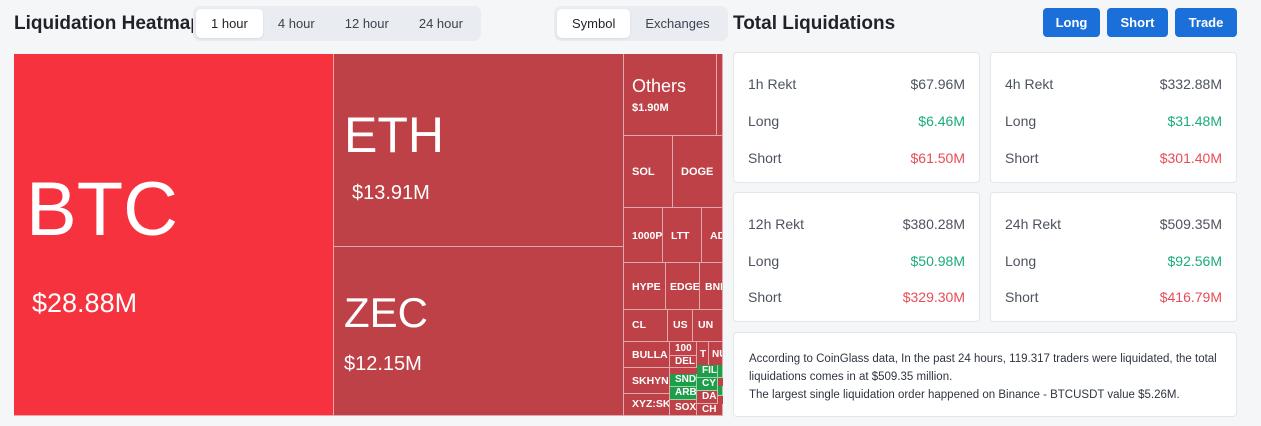 The image size is (1261, 426). What do you see at coordinates (386, 312) in the screenshot?
I see `cell-symbol: ZEC` at bounding box center [386, 312].